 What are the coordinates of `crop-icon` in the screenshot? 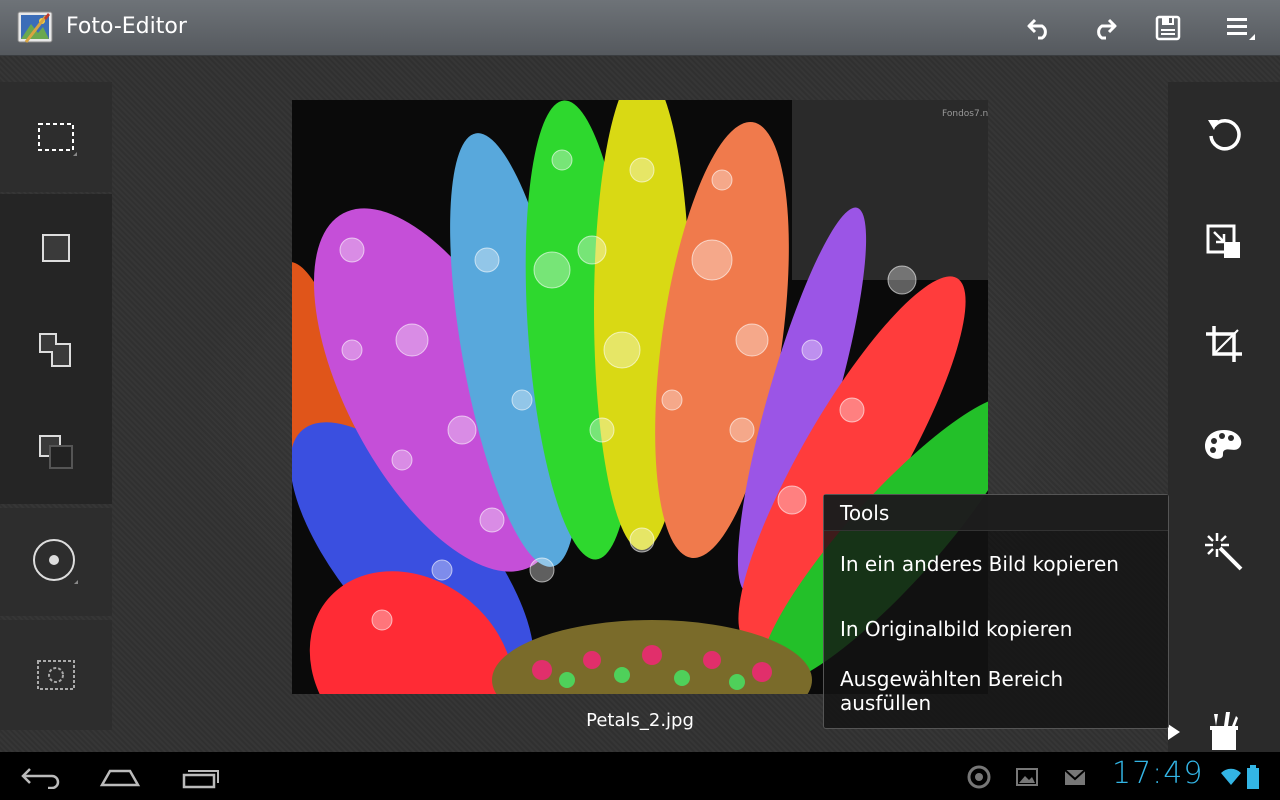 It's located at (1224, 344).